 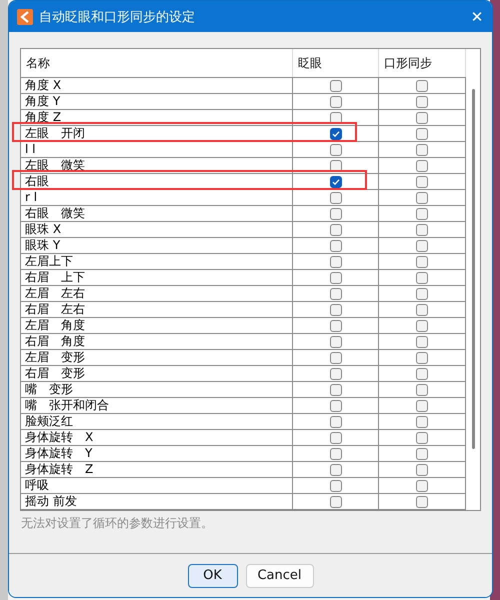 What do you see at coordinates (25, 16) in the screenshot?
I see `app-logo-icon` at bounding box center [25, 16].